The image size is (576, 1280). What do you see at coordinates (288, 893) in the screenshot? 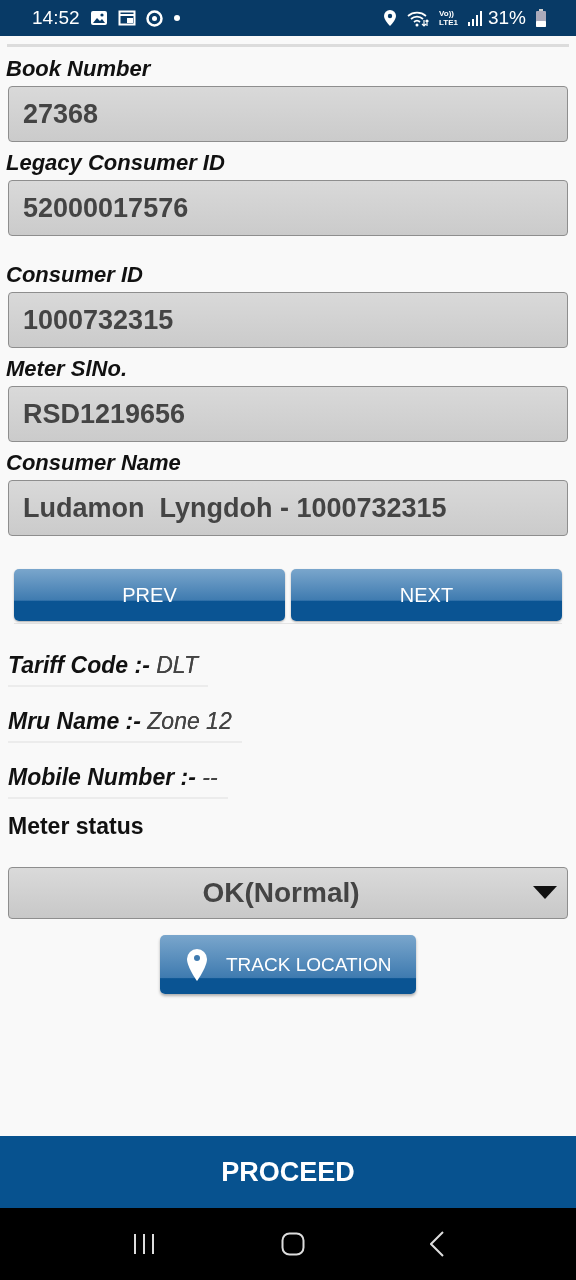
I see `status-dropdown: OK(Normal)` at bounding box center [288, 893].